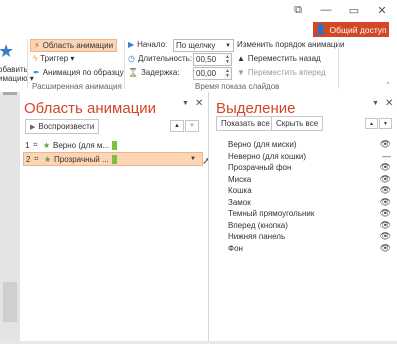 This screenshot has width=397, height=344. Describe the element at coordinates (309, 249) in the screenshot. I see `list-item: Фон 👁` at that location.